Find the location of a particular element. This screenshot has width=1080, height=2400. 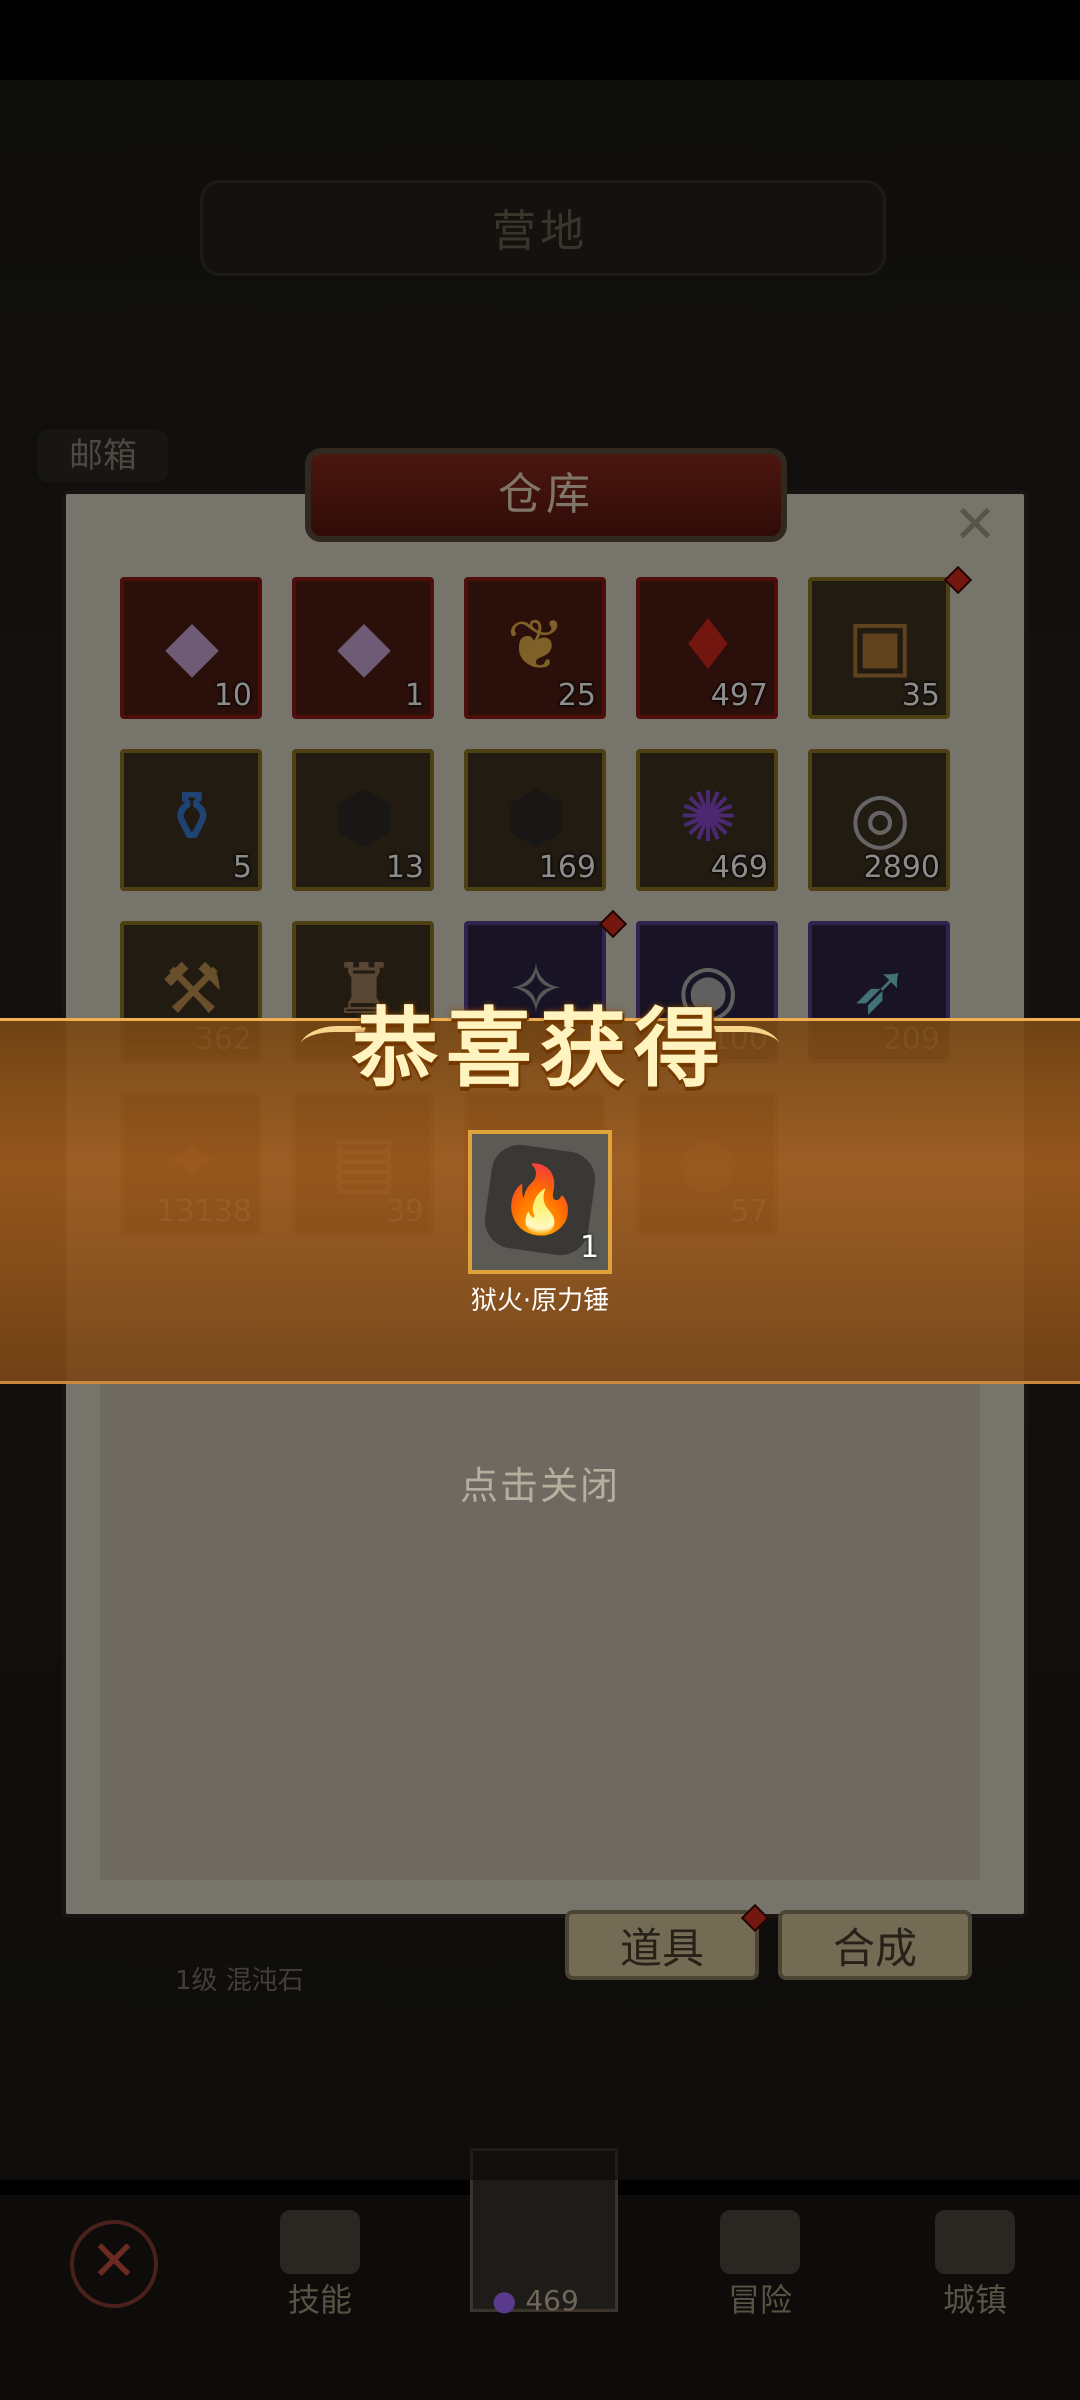

adventure-map-icon is located at coordinates (760, 2242).